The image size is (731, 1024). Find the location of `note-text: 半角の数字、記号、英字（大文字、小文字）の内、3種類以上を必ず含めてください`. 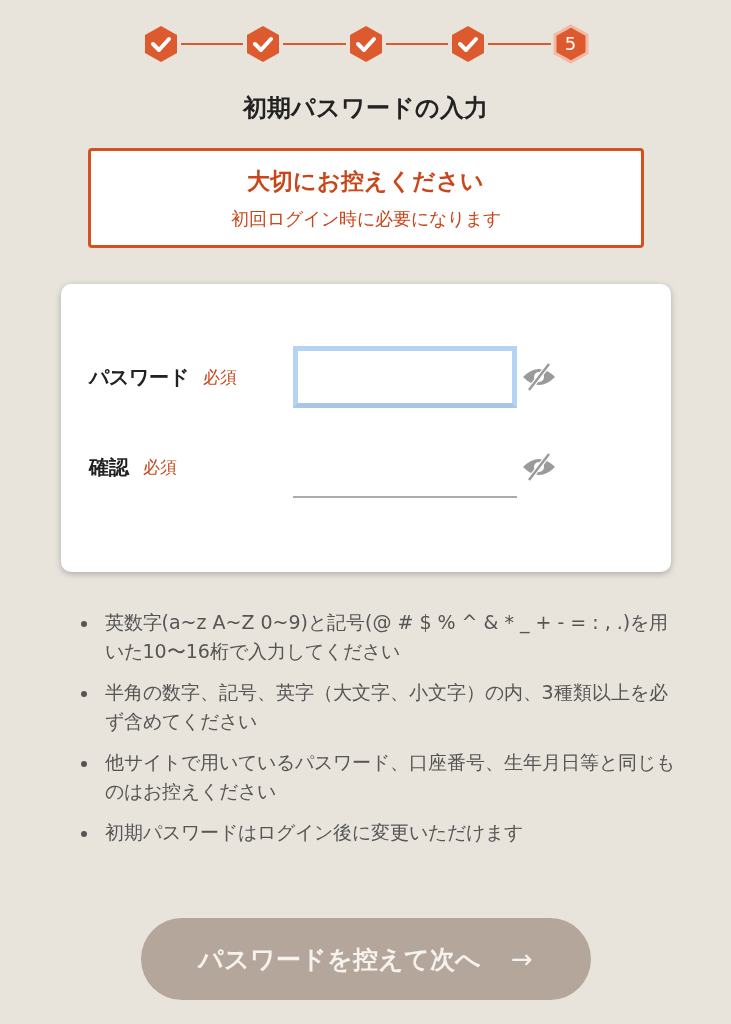

note-text: 半角の数字、記号、英字（大文字、小文字）の内、3種類以上を必ず含めてください is located at coordinates (386, 707).